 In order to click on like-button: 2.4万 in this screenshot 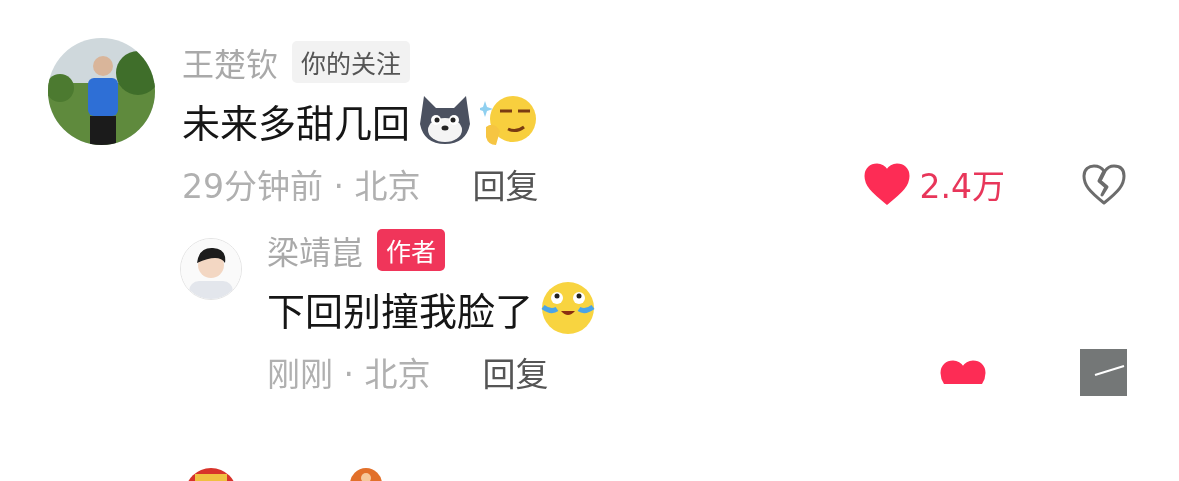, I will do `click(934, 184)`.